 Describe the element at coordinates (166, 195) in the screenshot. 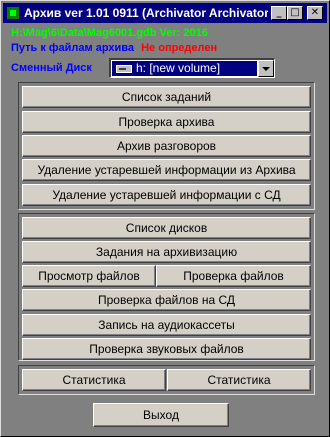

I see `delete-old-cd-button: Удаление устаревшей информации с СД` at that location.